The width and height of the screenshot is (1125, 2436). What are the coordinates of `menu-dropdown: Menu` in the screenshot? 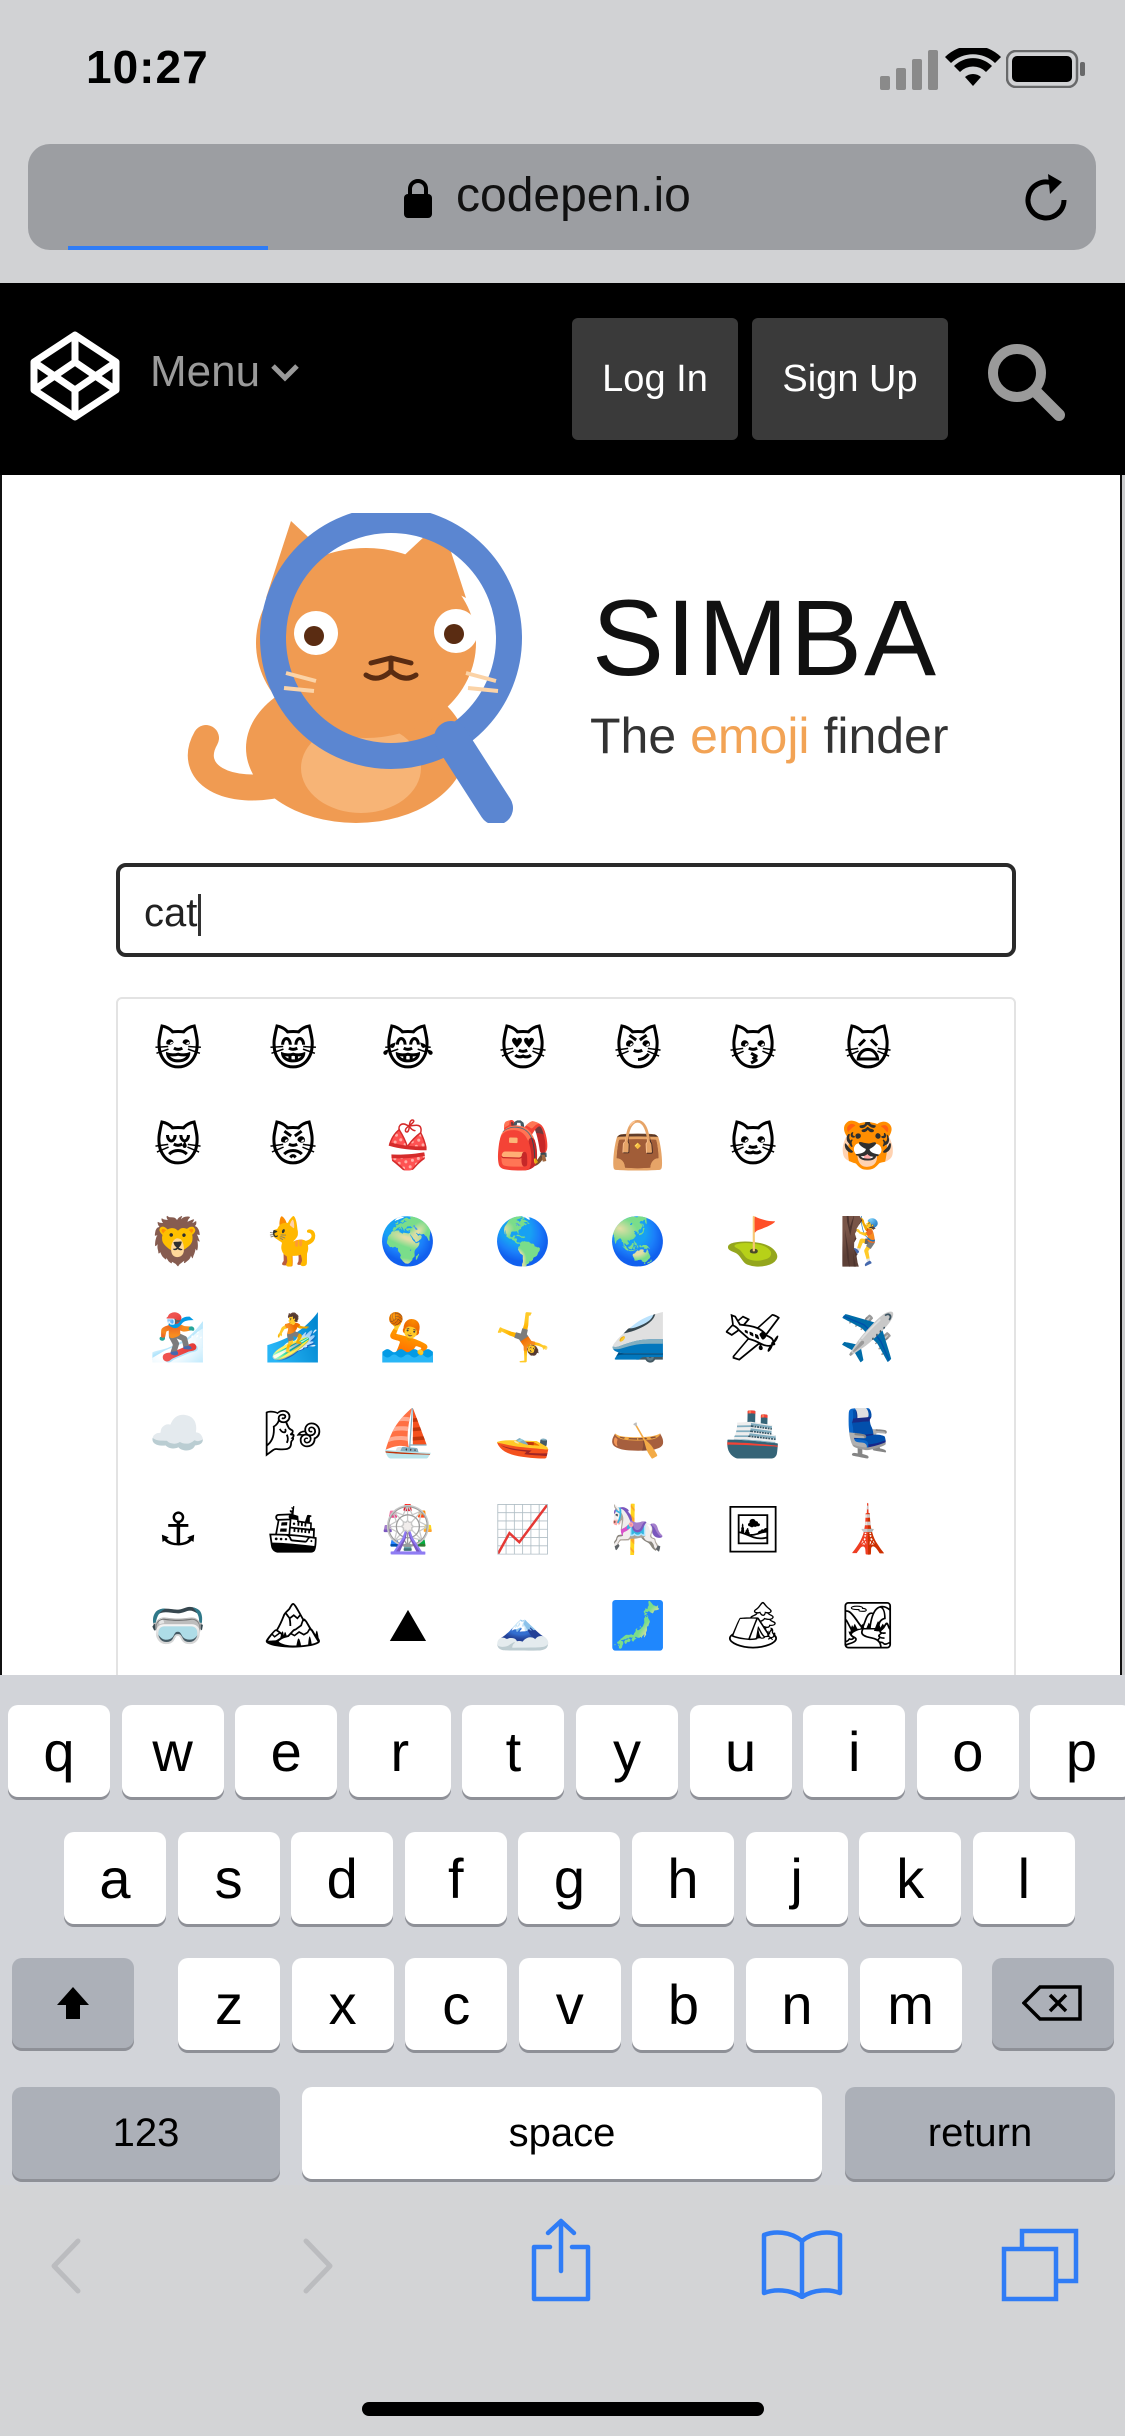 It's located at (225, 372).